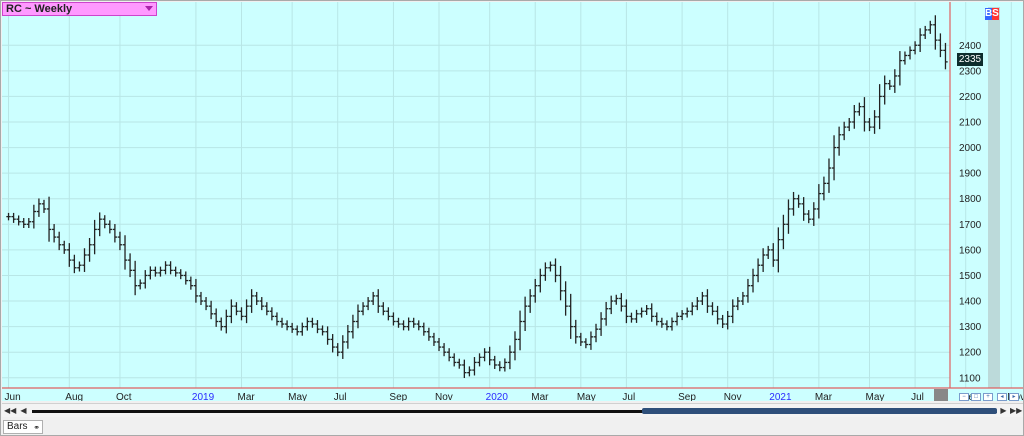  Describe the element at coordinates (74, 396) in the screenshot. I see `x-tick-label: Aug` at that location.